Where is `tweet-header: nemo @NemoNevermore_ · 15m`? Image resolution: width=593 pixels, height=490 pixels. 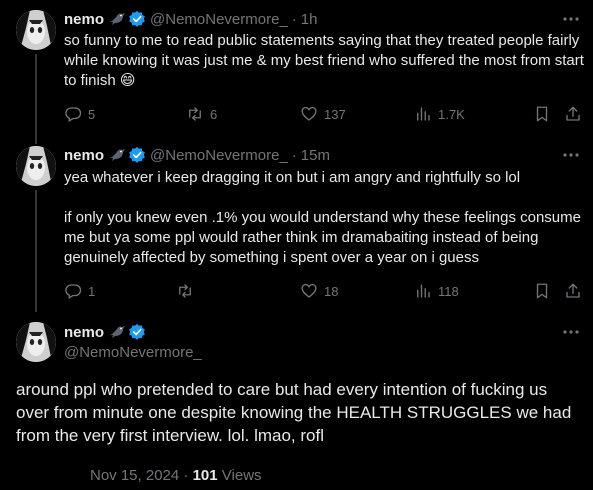
tweet-header: nemo @NemoNevermore_ · 15m is located at coordinates (197, 155).